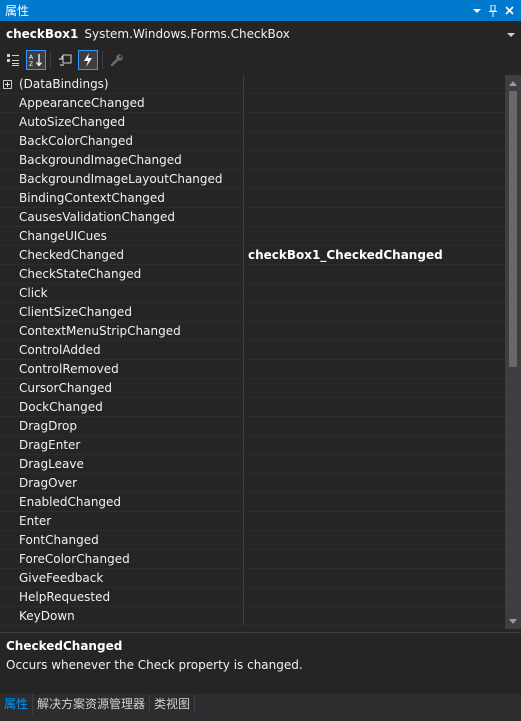 The height and width of the screenshot is (721, 521). I want to click on event-row: BackgroundImageLayoutChanged, so click(252, 179).